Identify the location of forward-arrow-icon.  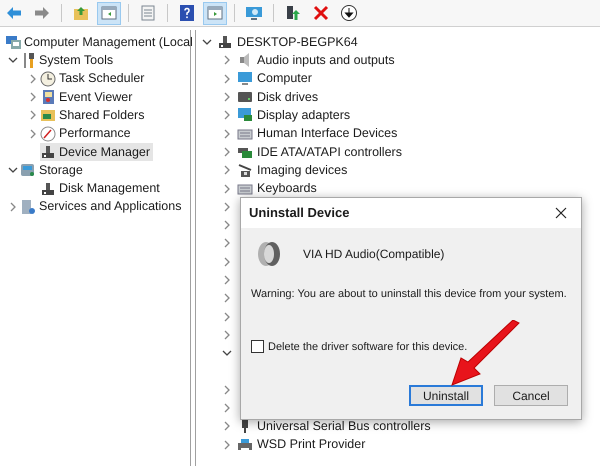
(42, 13).